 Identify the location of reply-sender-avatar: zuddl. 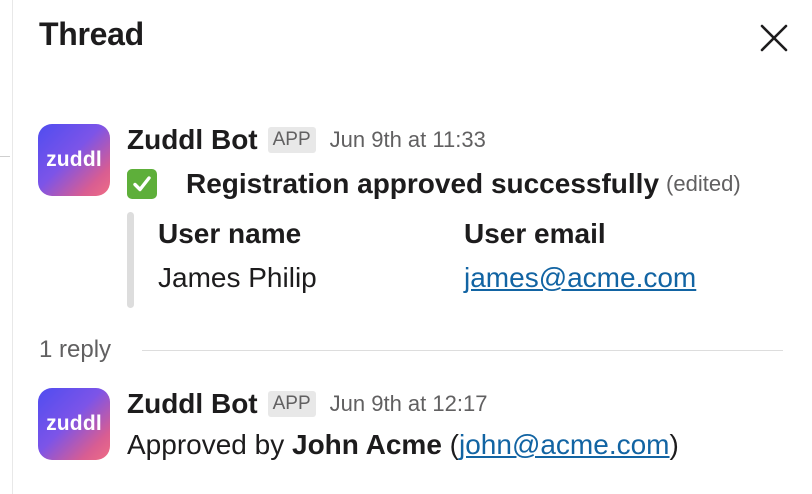
(74, 424).